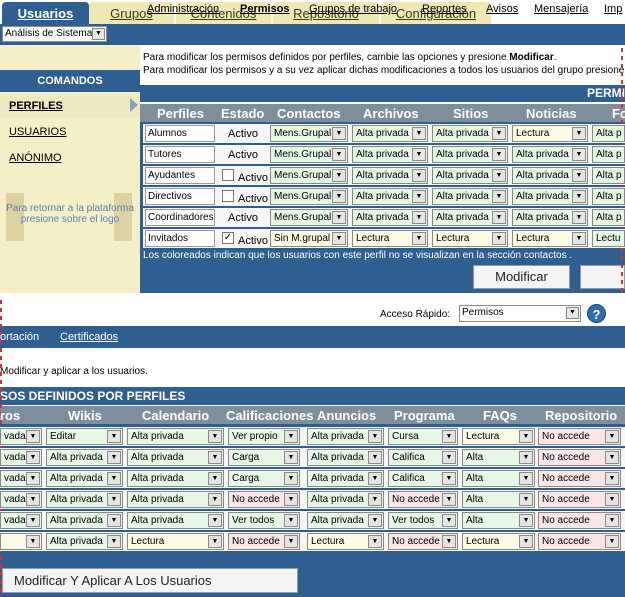 The height and width of the screenshot is (597, 625). I want to click on modificar-aplicar-button: Modificar Y Aplicar A Los Usuarios, so click(150, 580).